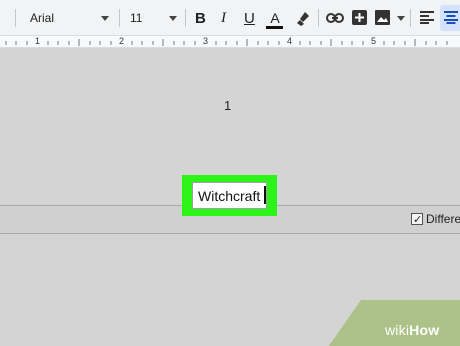 This screenshot has height=346, width=460. What do you see at coordinates (226, 42) in the screenshot?
I see `ruler-ticks` at bounding box center [226, 42].